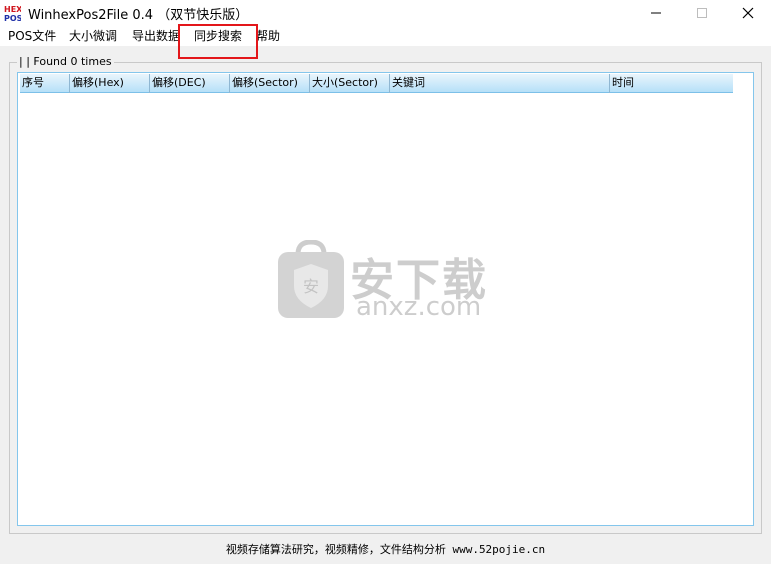 The image size is (771, 564). Describe the element at coordinates (500, 83) in the screenshot. I see `column-header-keyword: 关键词` at that location.